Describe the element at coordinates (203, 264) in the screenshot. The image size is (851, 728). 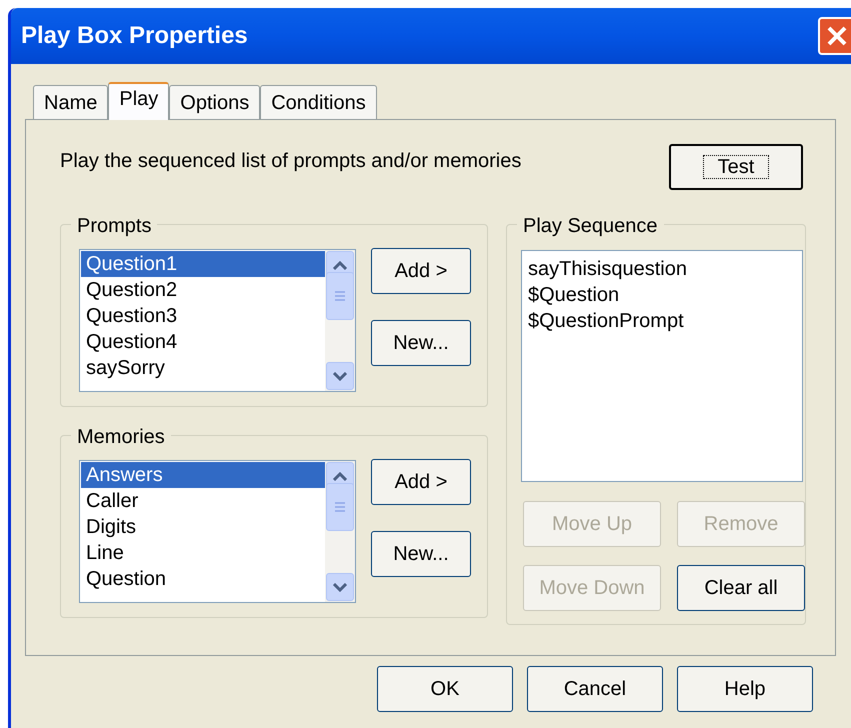
I see `list-item: Question1` at that location.